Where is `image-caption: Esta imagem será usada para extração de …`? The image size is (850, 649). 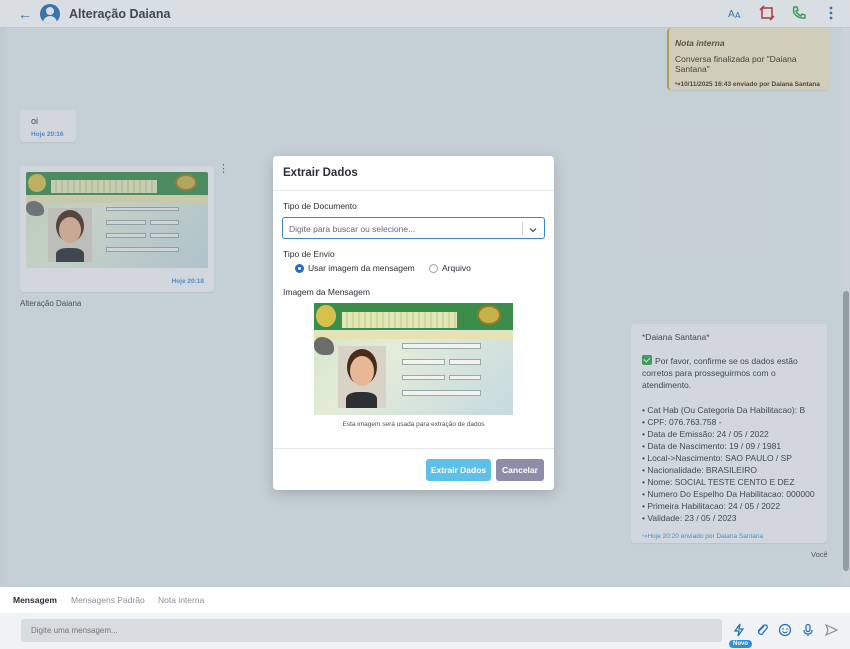 image-caption: Esta imagem será usada para extração de … is located at coordinates (413, 424).